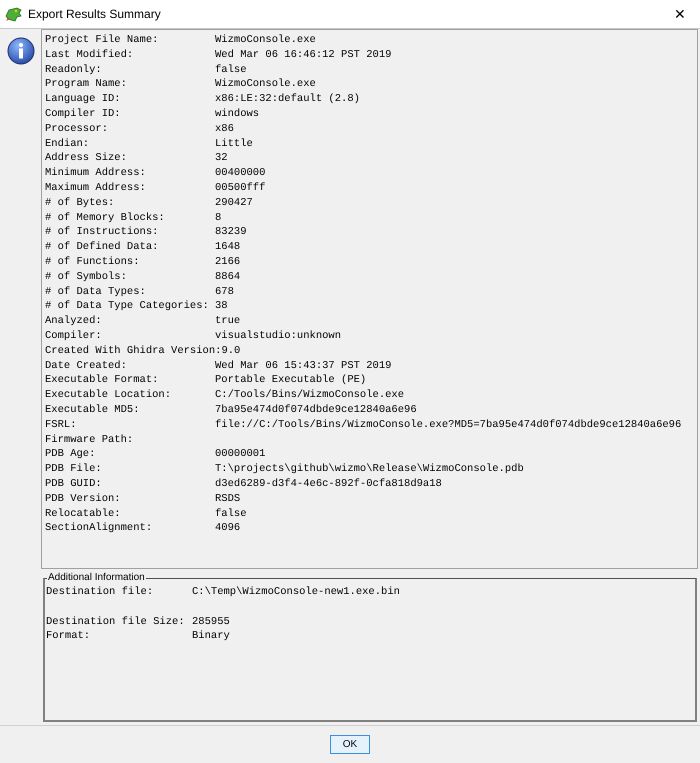 This screenshot has height=763, width=700. I want to click on field-value: Little, so click(234, 144).